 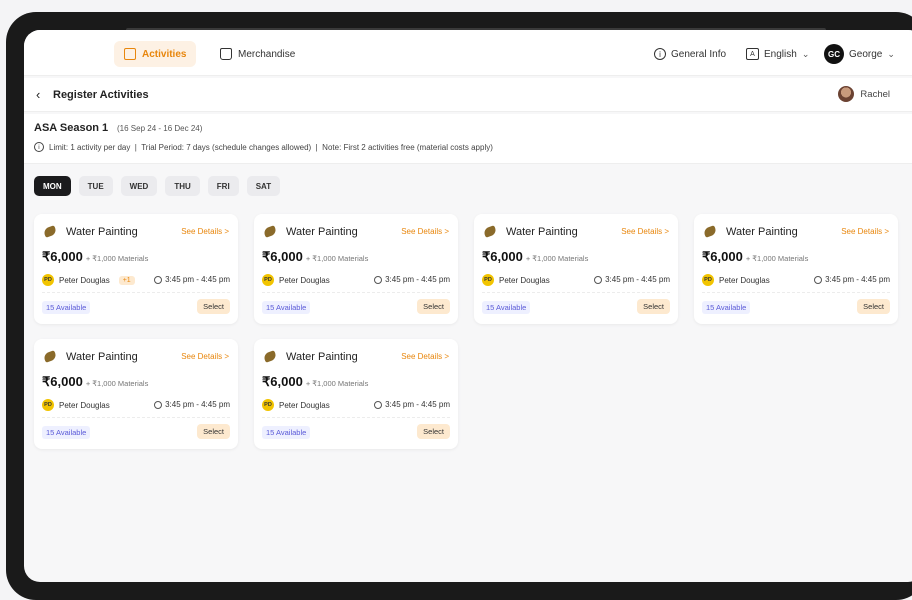 What do you see at coordinates (126, 280) in the screenshot?
I see `extra-instructors-badge: +1` at bounding box center [126, 280].